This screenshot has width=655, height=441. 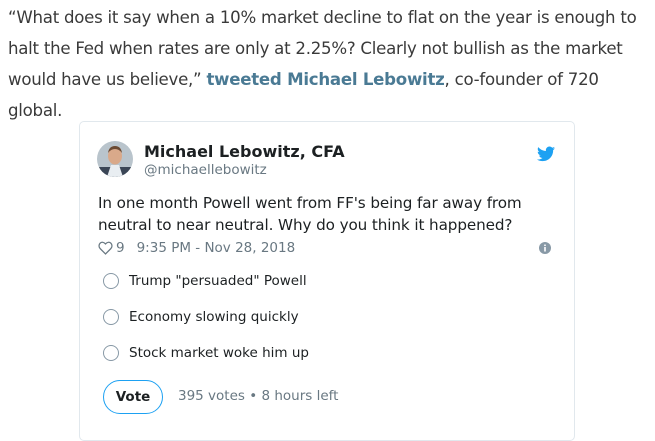 I want to click on poll-option-3: Stock market woke him up, so click(x=206, y=353).